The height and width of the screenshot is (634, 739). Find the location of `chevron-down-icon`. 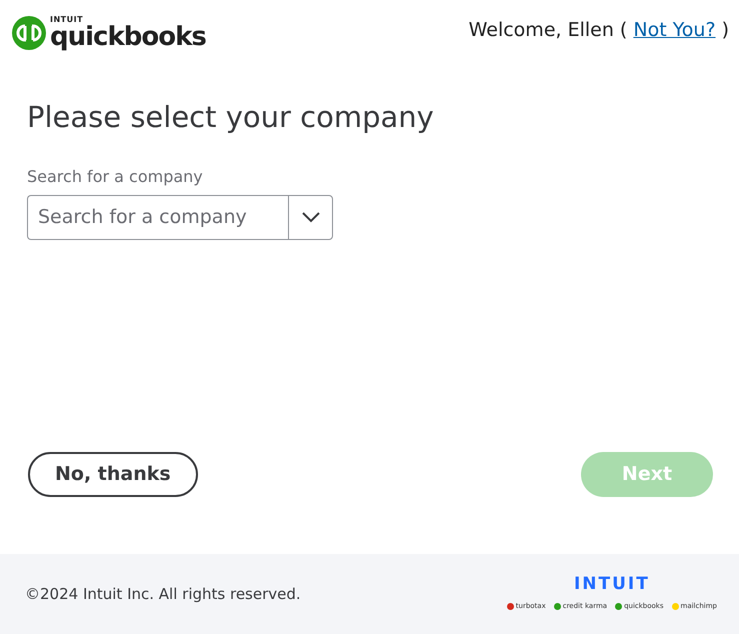

chevron-down-icon is located at coordinates (311, 217).